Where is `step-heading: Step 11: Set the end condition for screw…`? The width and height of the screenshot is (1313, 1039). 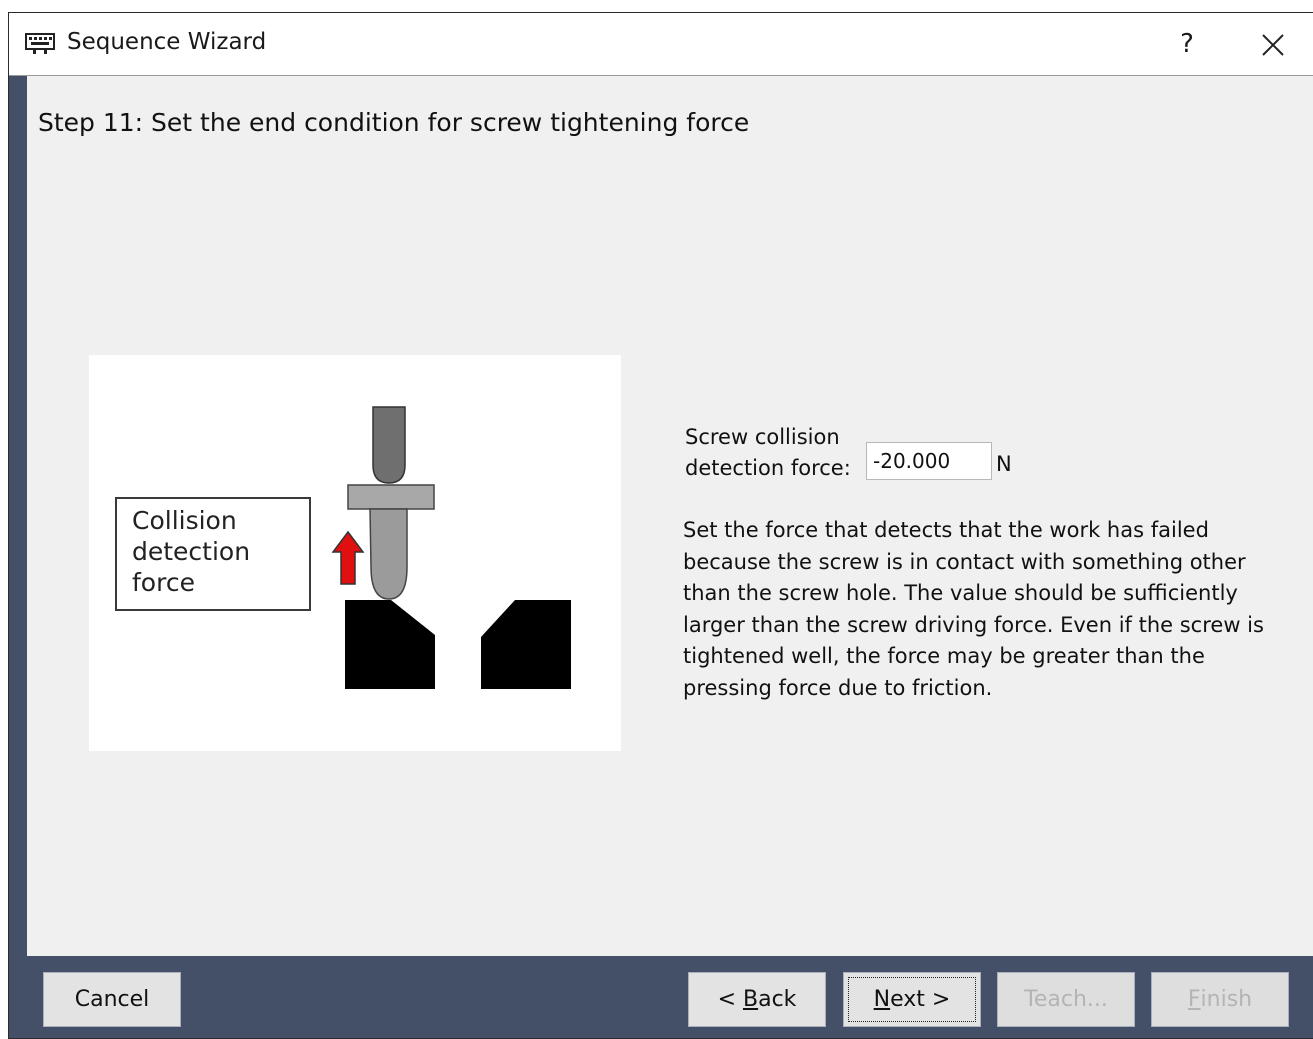 step-heading: Step 11: Set the end condition for screw… is located at coordinates (394, 122).